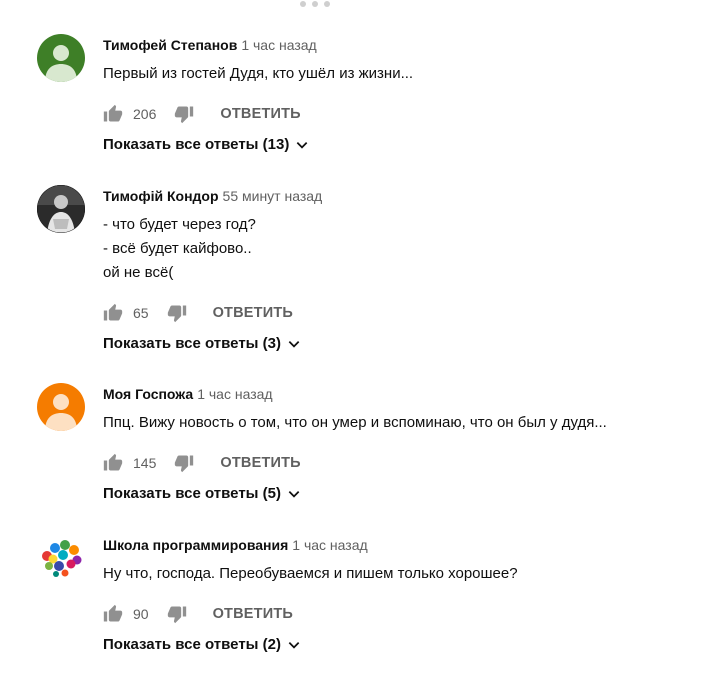  I want to click on comment-actions: 206 ОТВЕТИТЬ, so click(401, 114).